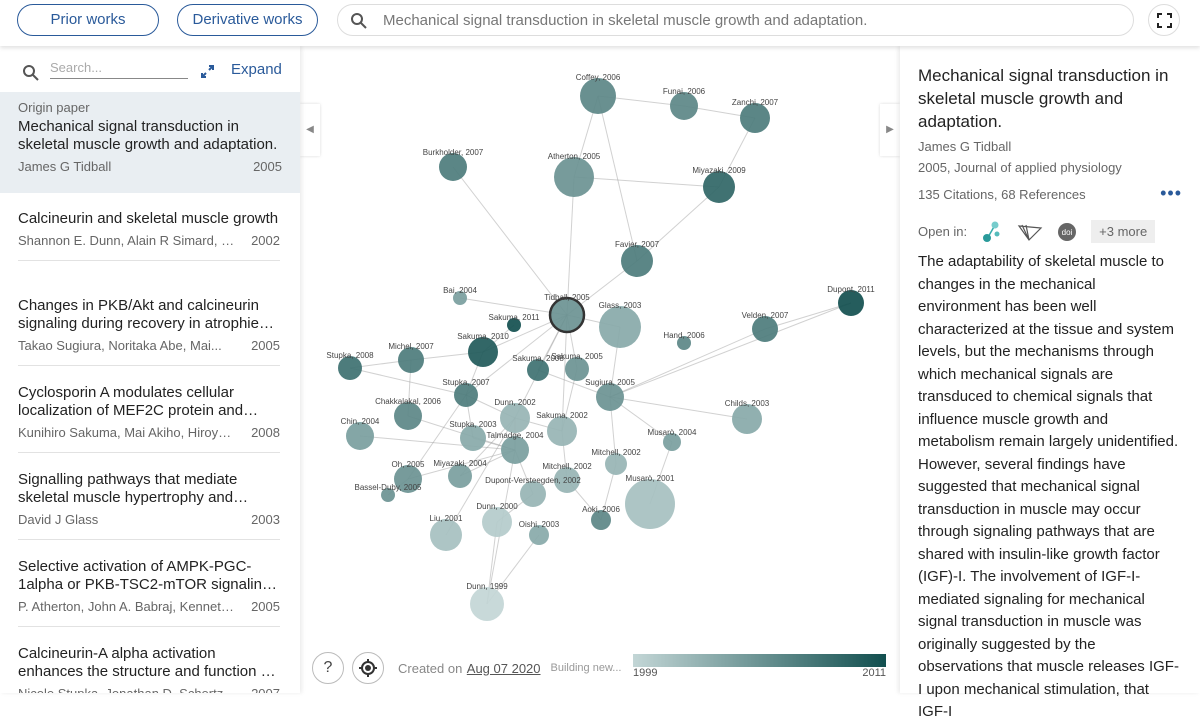 Image resolution: width=1200 pixels, height=724 pixels. I want to click on graph-node: Sugiura, 2005, so click(610, 394).